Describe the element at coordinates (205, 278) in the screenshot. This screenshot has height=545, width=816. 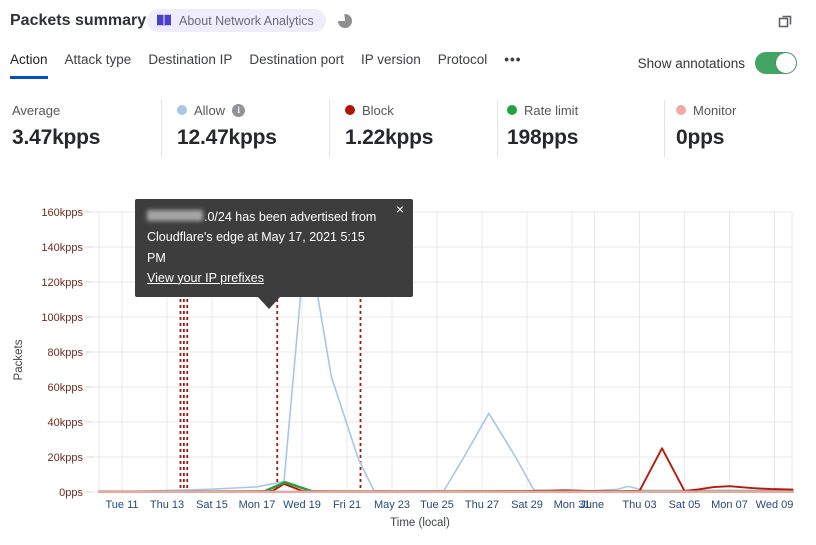
I see `view-ip-prefixes-link: View your IP prefixes` at that location.